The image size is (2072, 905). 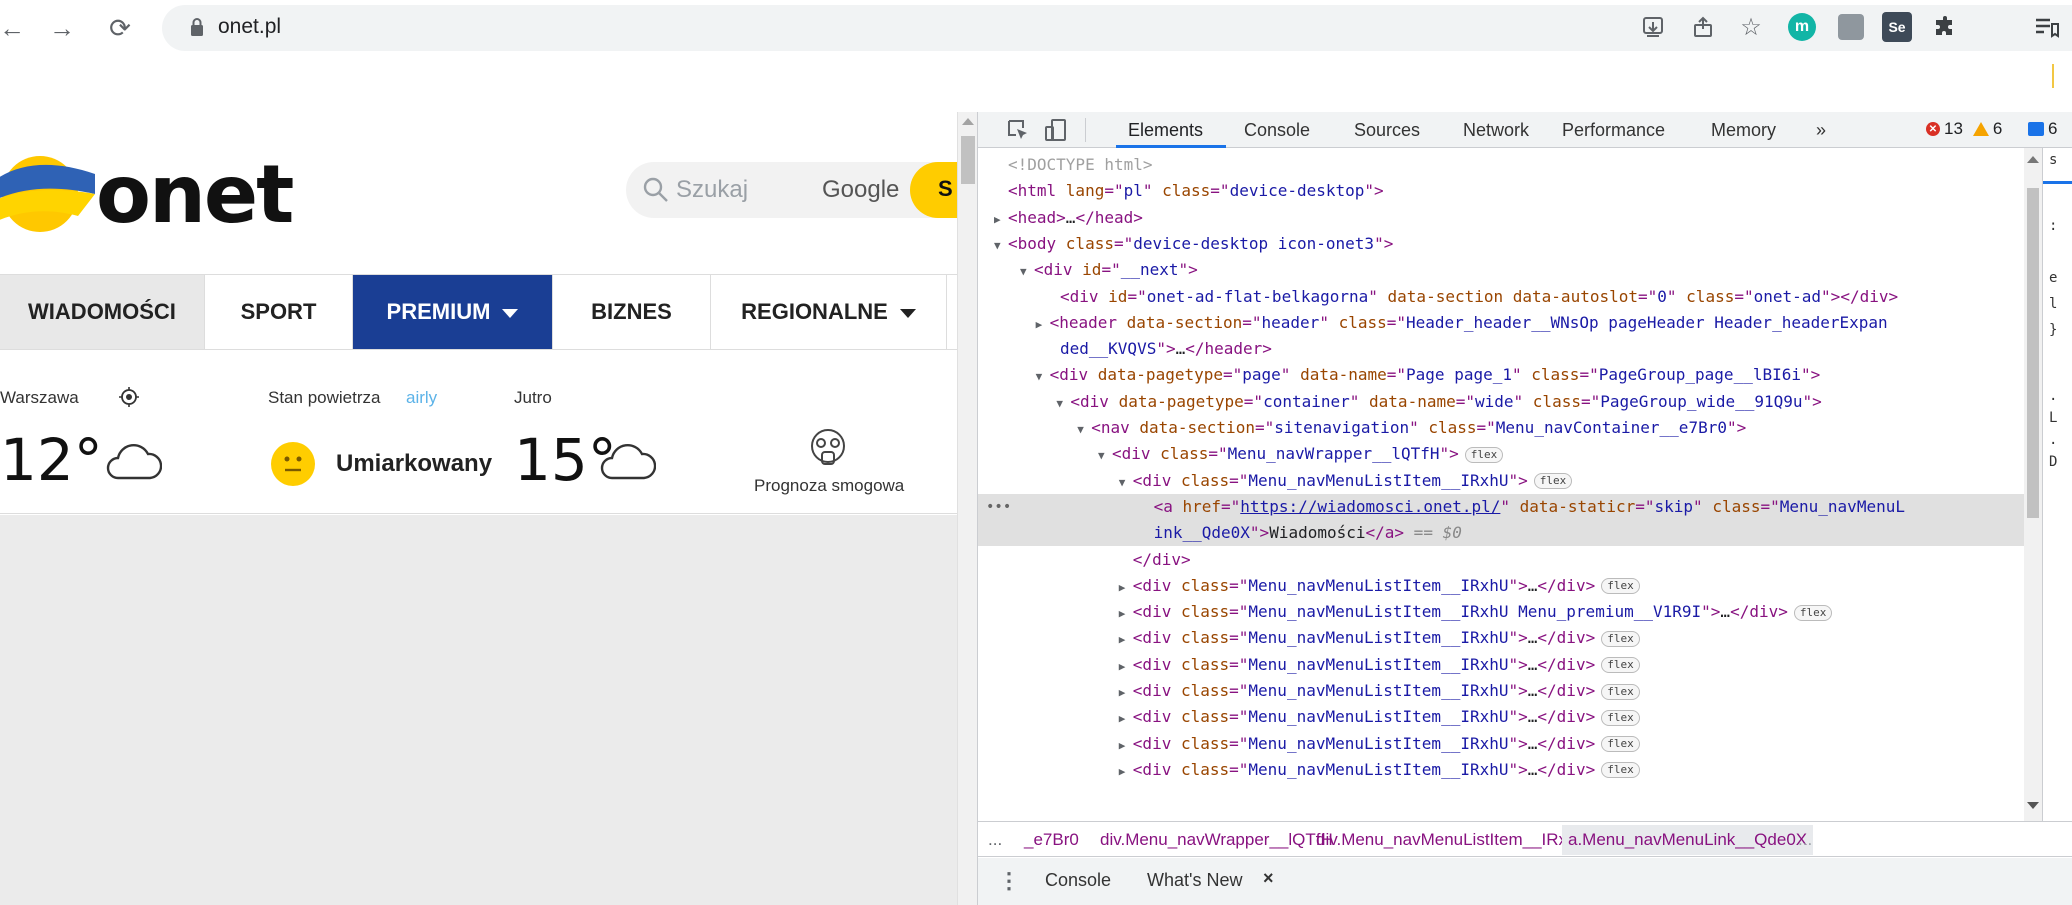 I want to click on address-bar: onet.pl, so click(x=1117, y=28).